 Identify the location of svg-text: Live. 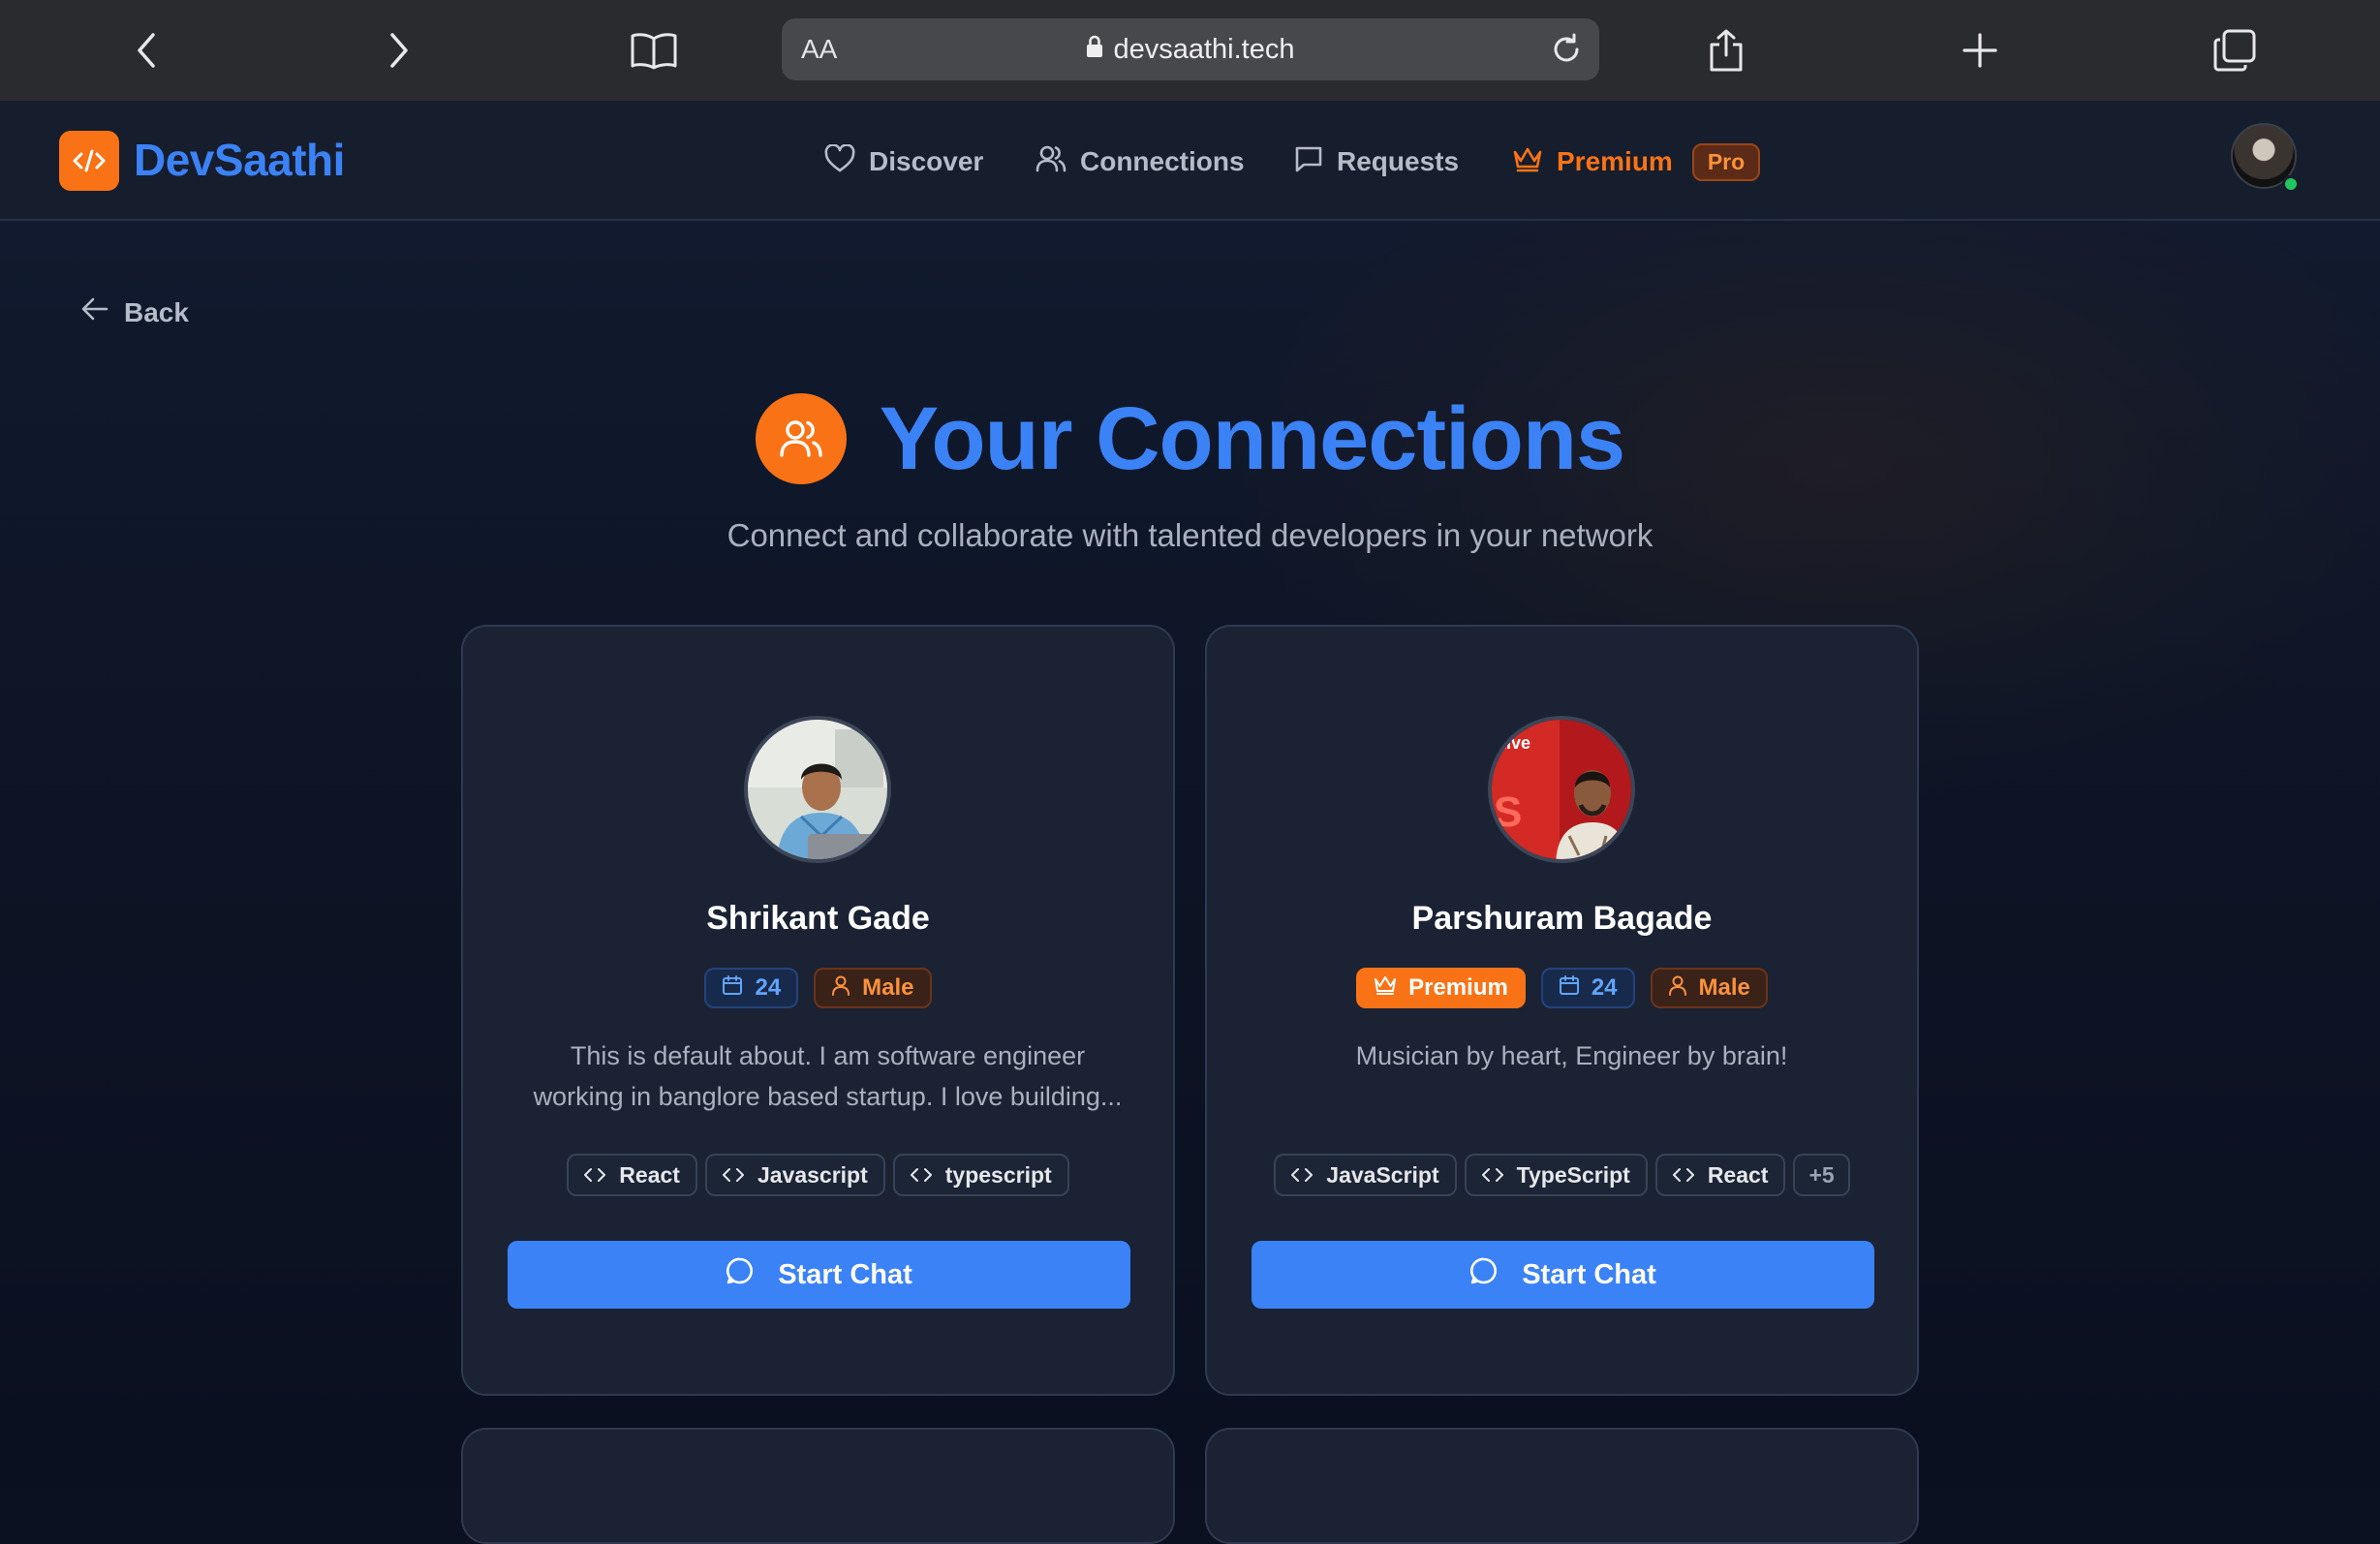
(1513, 743).